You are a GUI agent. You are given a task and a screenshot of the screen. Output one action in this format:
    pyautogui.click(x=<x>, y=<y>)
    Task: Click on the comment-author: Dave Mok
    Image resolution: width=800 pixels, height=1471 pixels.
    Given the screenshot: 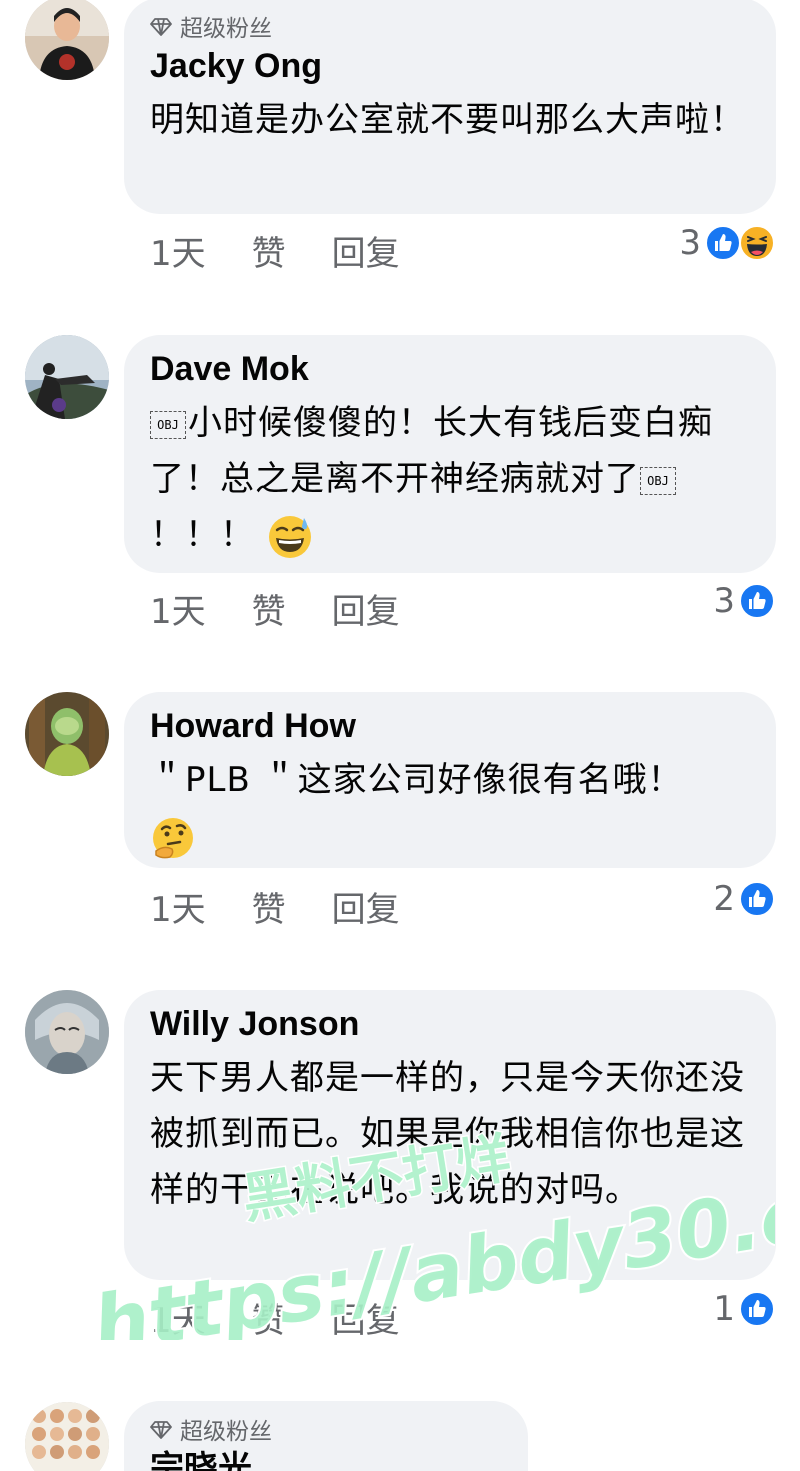 What is the action you would take?
    pyautogui.click(x=450, y=369)
    